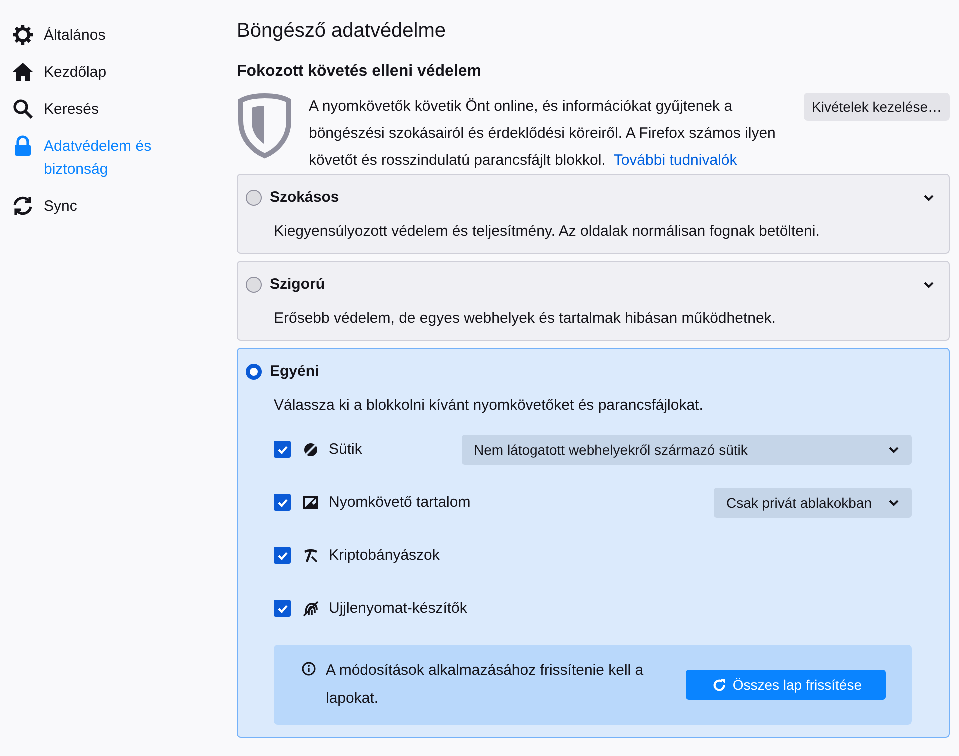 The image size is (959, 756). I want to click on cookie-icon, so click(311, 449).